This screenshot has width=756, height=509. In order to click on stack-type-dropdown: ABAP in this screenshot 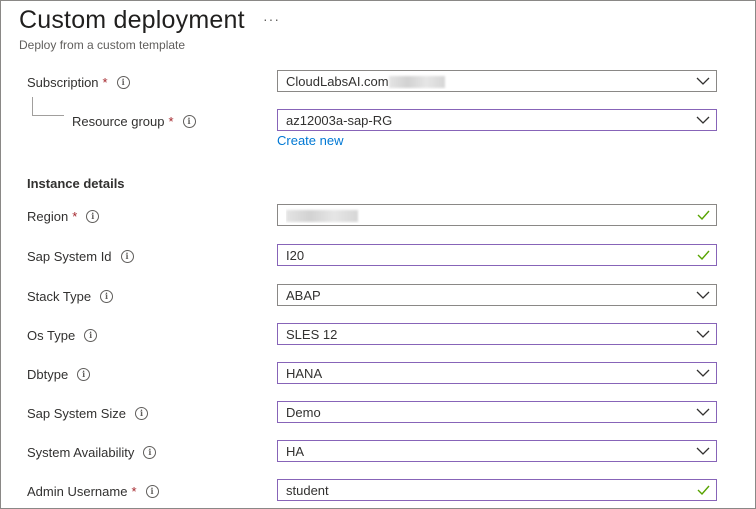, I will do `click(497, 295)`.